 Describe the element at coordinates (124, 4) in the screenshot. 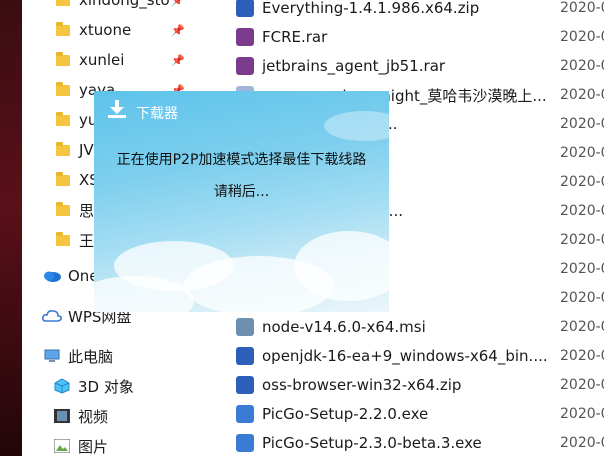

I see `nav-folder-label: xindong_sto` at that location.